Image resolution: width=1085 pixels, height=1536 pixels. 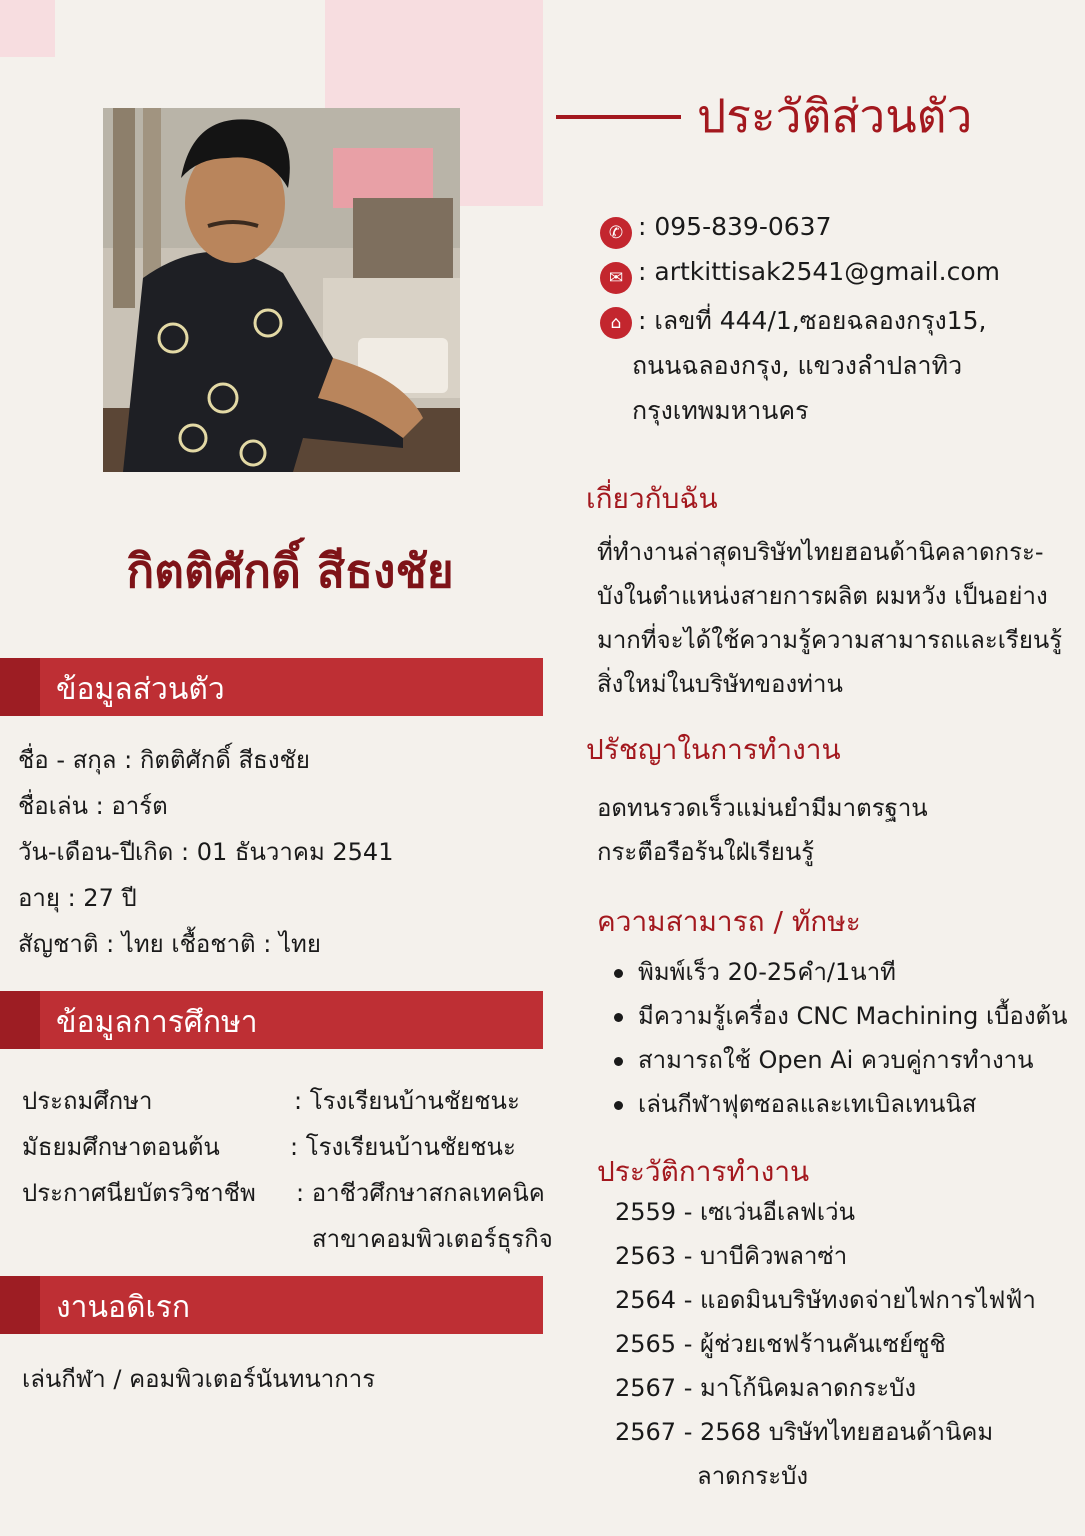 What do you see at coordinates (271, 1305) in the screenshot?
I see `hobby-header: งานอดิเรก` at bounding box center [271, 1305].